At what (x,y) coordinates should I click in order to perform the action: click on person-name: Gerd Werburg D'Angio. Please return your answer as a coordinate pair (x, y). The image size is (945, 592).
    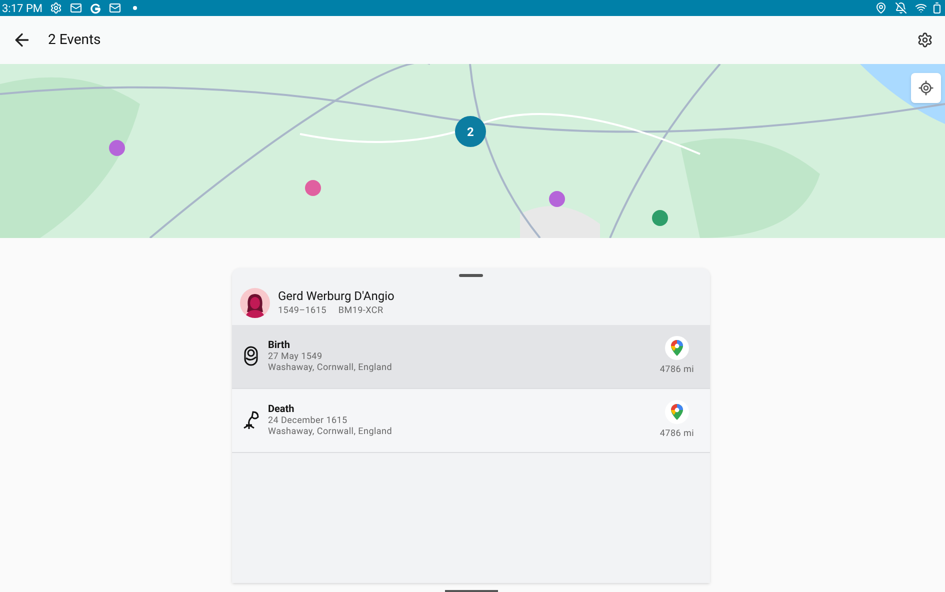
    Looking at the image, I should click on (336, 296).